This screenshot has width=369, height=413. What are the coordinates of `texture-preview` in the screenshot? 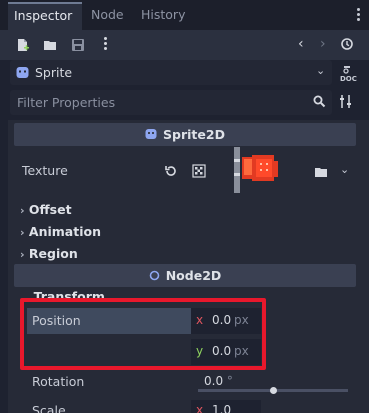 It's located at (260, 169).